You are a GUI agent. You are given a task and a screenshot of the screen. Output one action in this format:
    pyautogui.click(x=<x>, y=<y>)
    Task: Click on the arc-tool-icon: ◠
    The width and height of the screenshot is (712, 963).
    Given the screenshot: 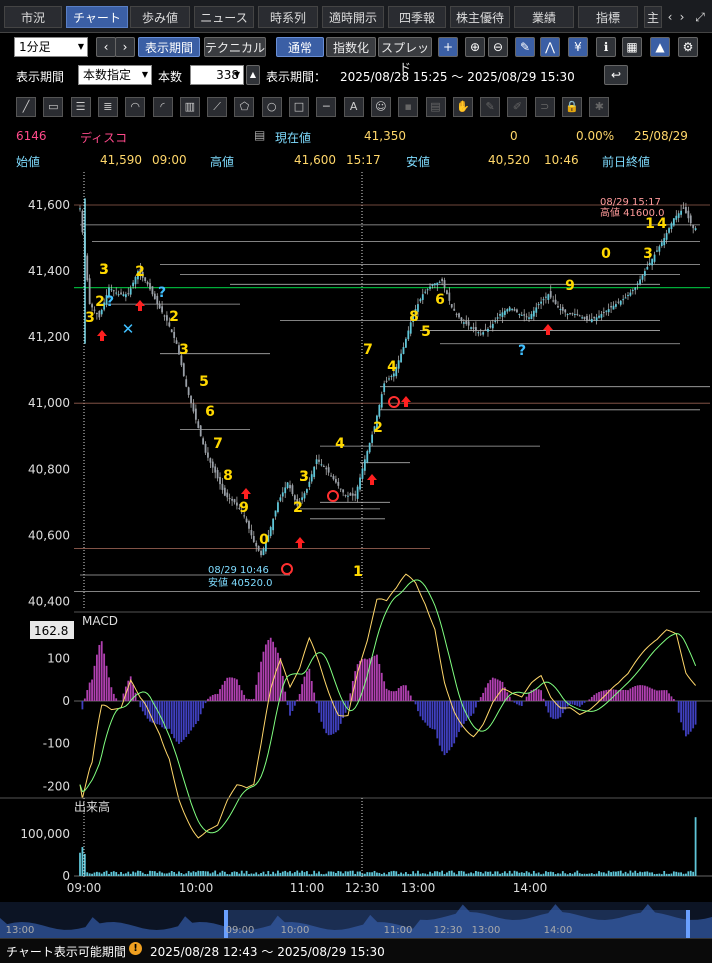 What is the action you would take?
    pyautogui.click(x=135, y=107)
    